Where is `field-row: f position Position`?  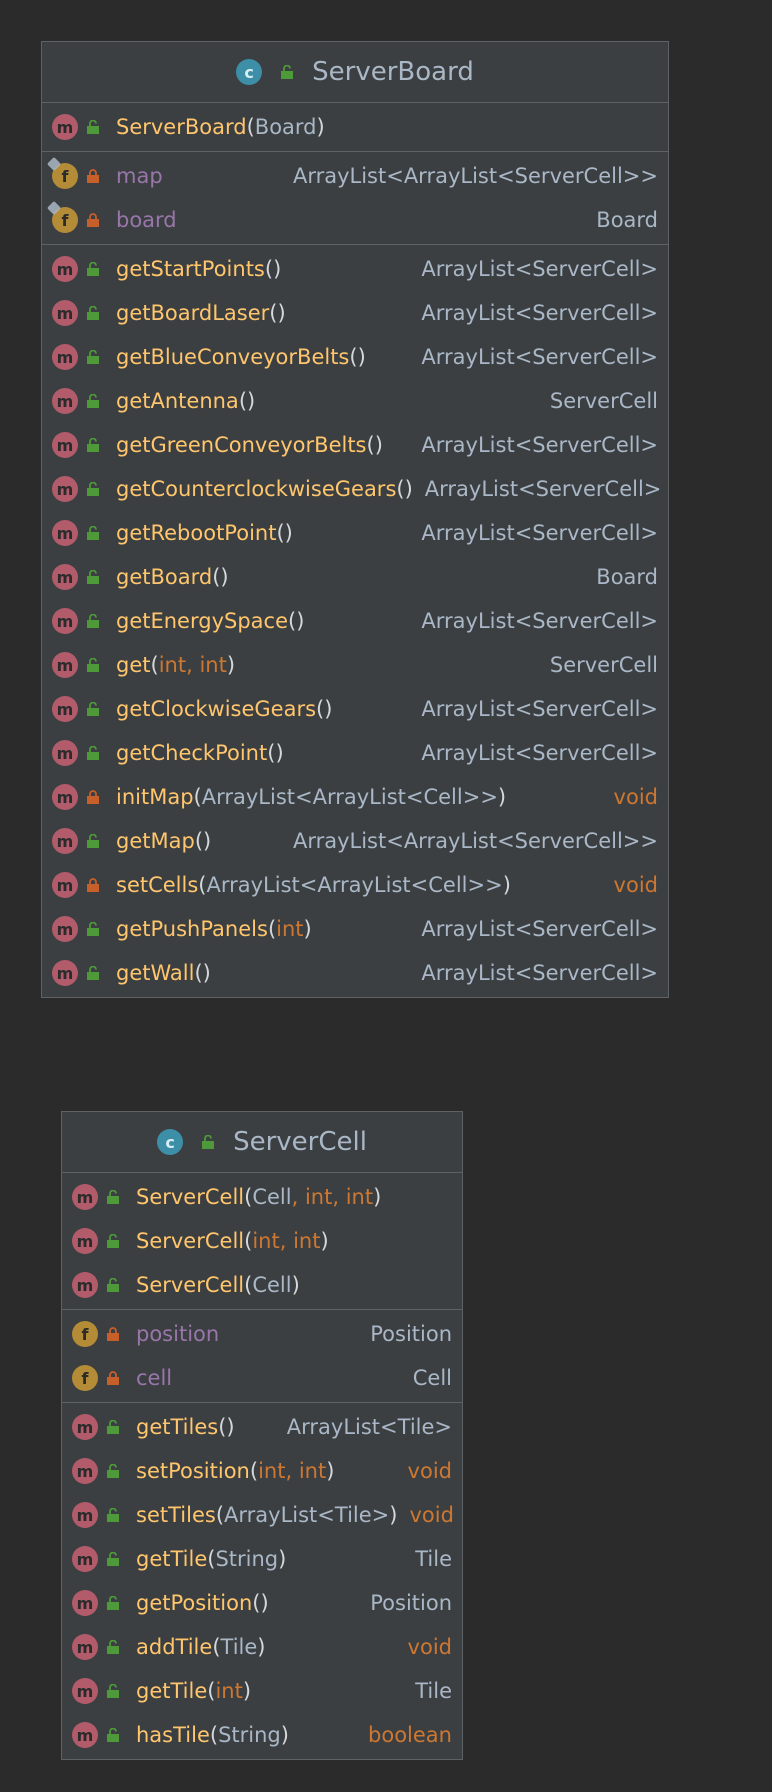 field-row: f position Position is located at coordinates (262, 1334).